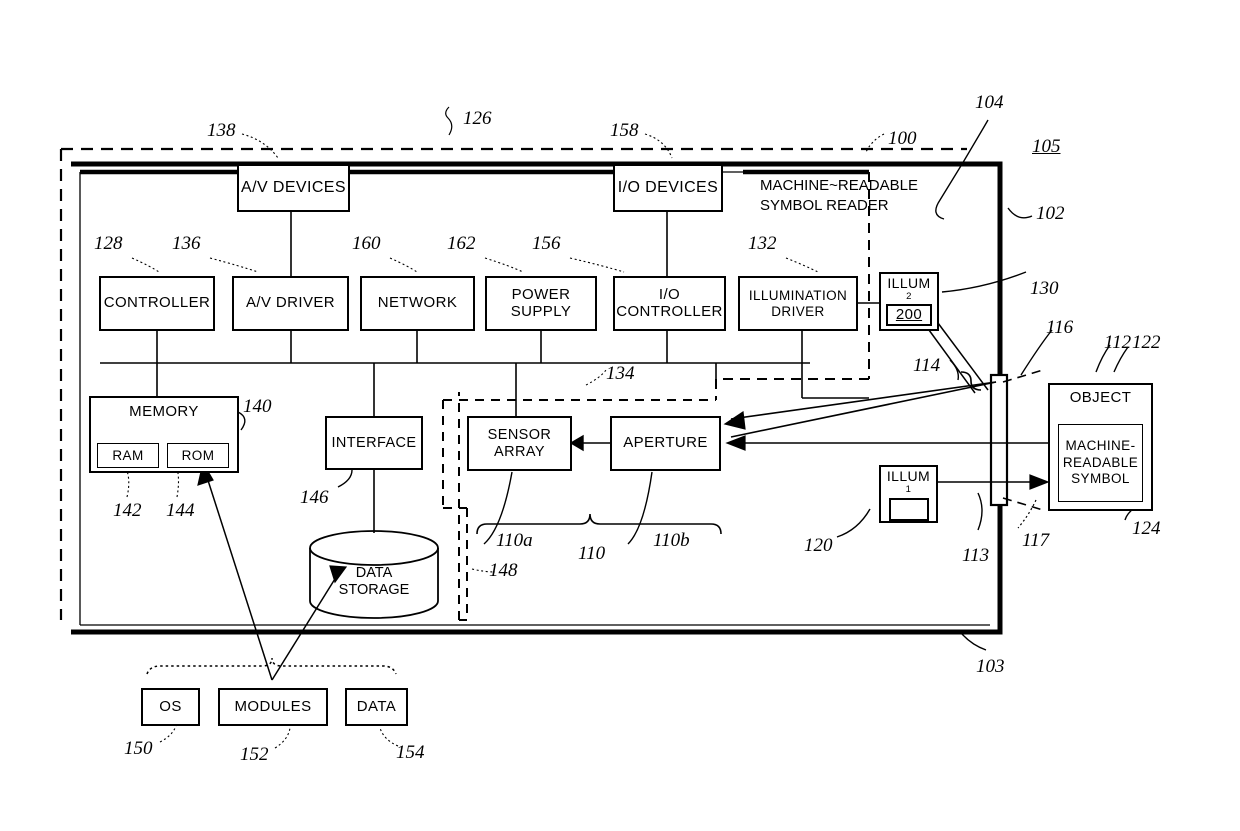  I want to click on ref-148: 148, so click(503, 570).